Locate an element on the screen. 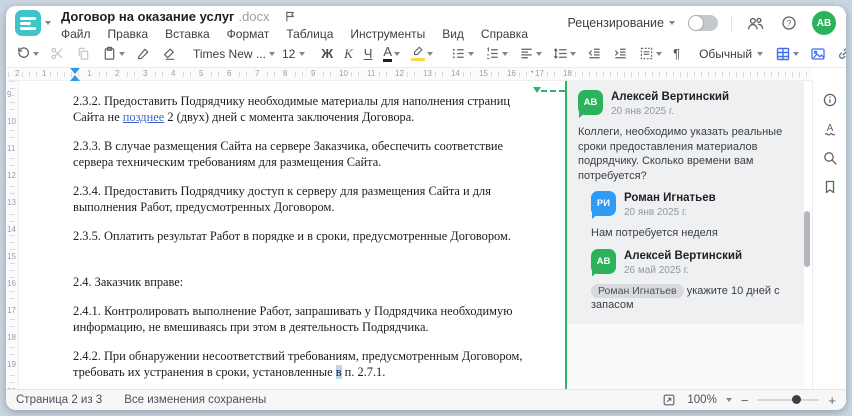  outdent-icon is located at coordinates (594, 53).